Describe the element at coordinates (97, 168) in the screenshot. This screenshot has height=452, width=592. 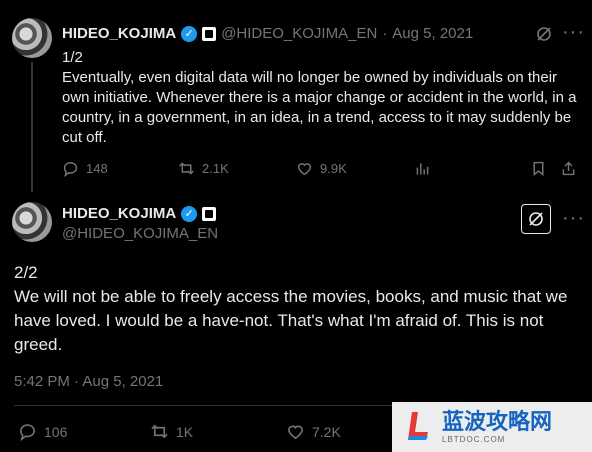
I see `reply-count: 148` at that location.